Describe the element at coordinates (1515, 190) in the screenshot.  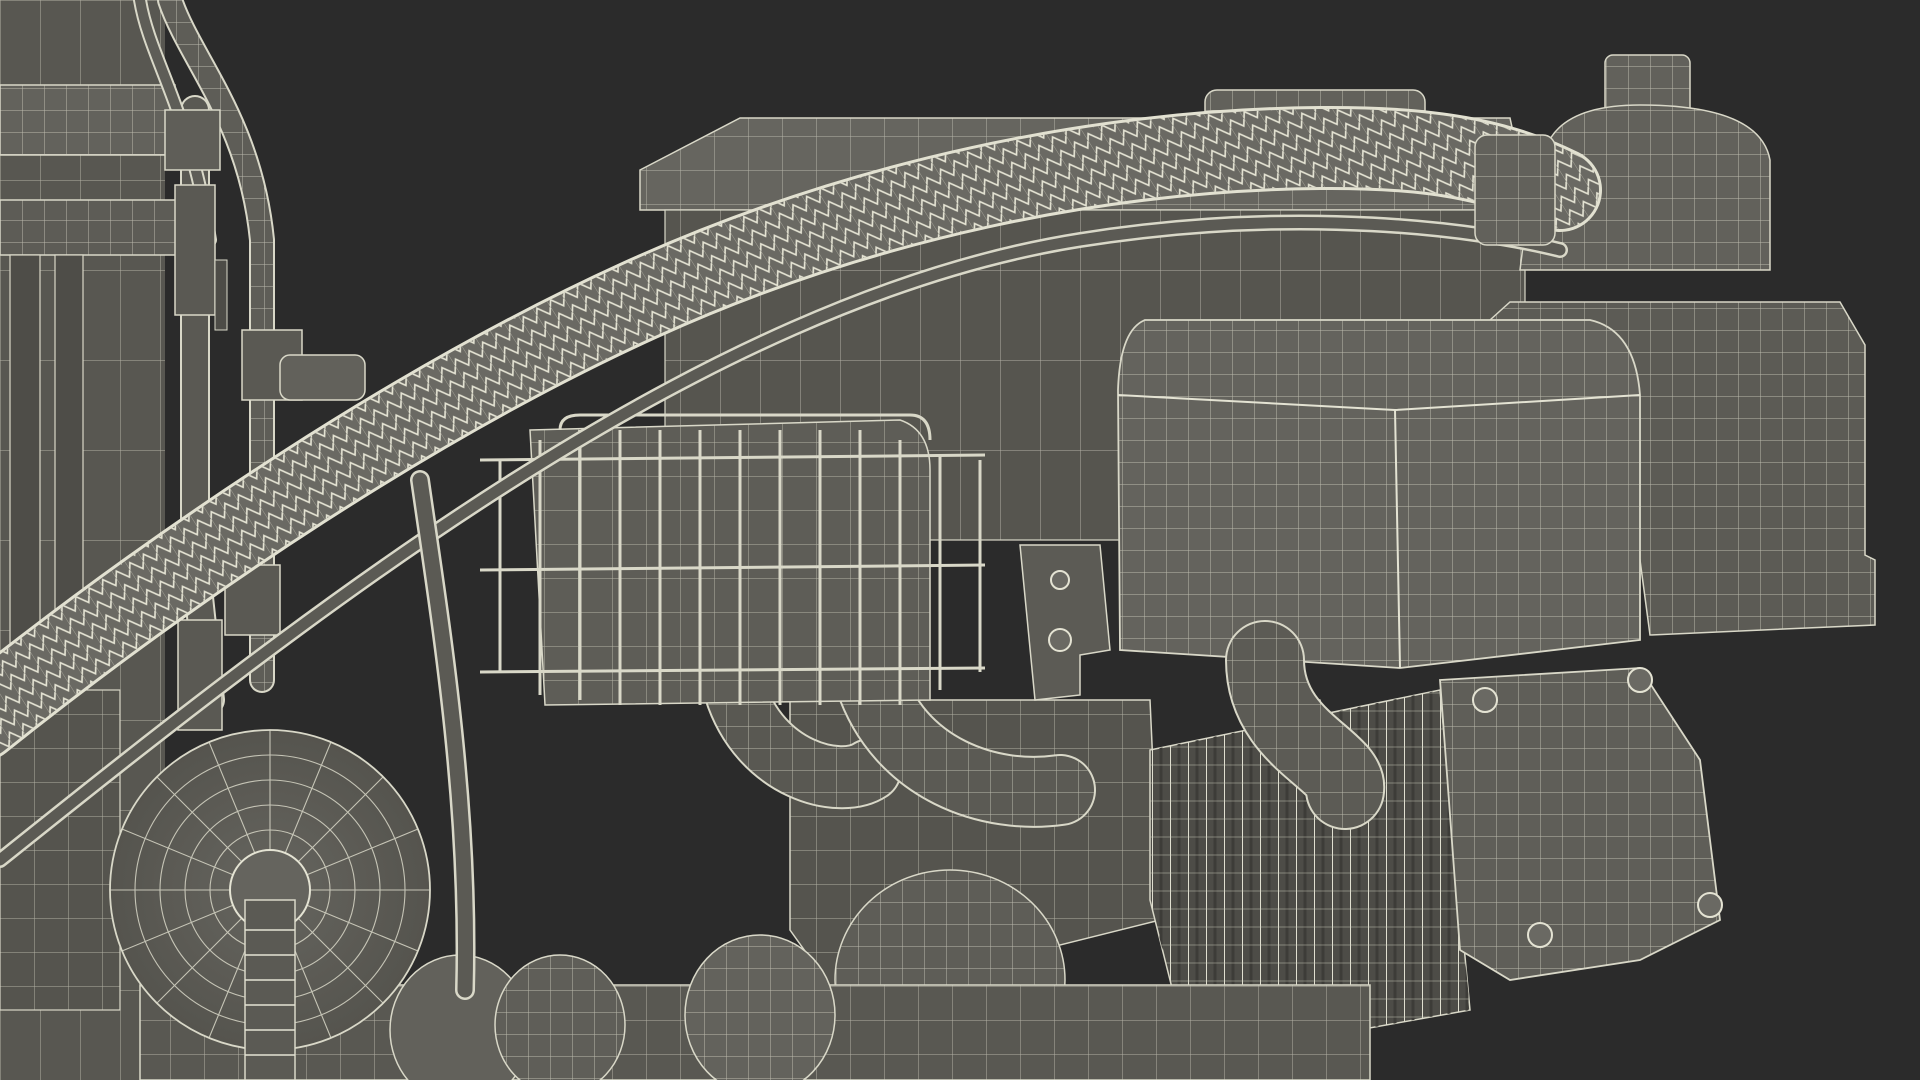
I see `hose-coupling` at that location.